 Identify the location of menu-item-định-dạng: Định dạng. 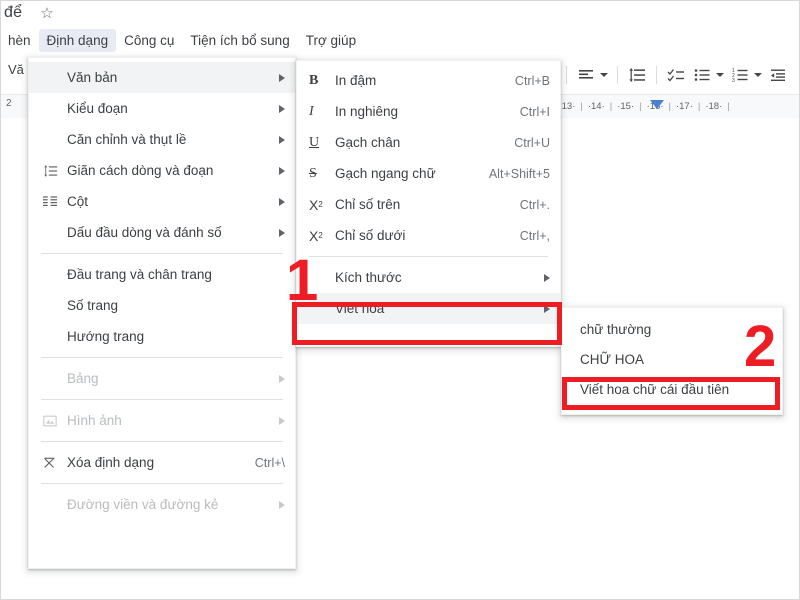
(77, 40).